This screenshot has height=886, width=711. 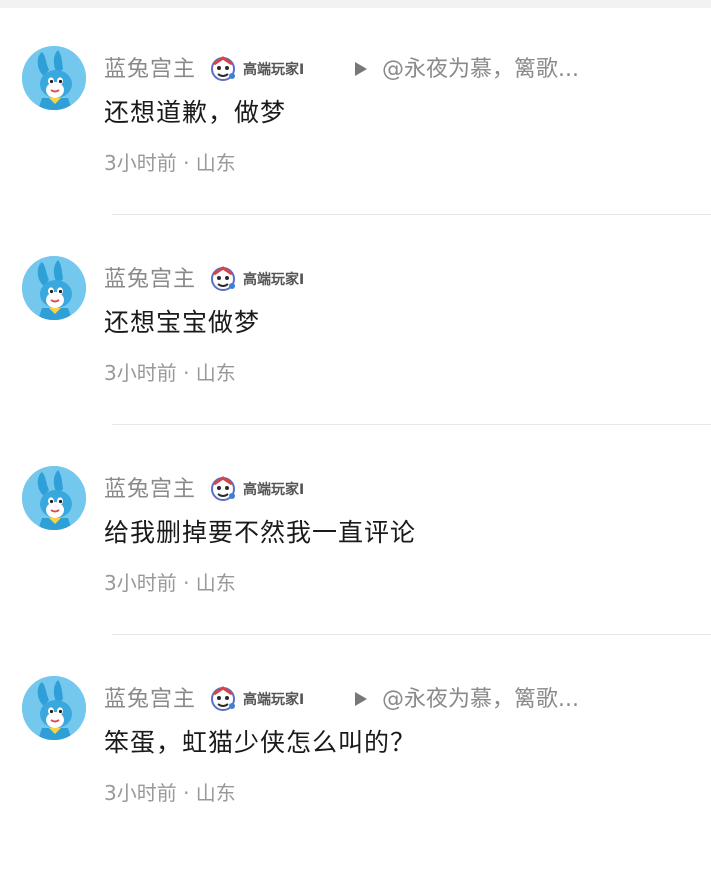 What do you see at coordinates (355, 4) in the screenshot?
I see `top-strip` at bounding box center [355, 4].